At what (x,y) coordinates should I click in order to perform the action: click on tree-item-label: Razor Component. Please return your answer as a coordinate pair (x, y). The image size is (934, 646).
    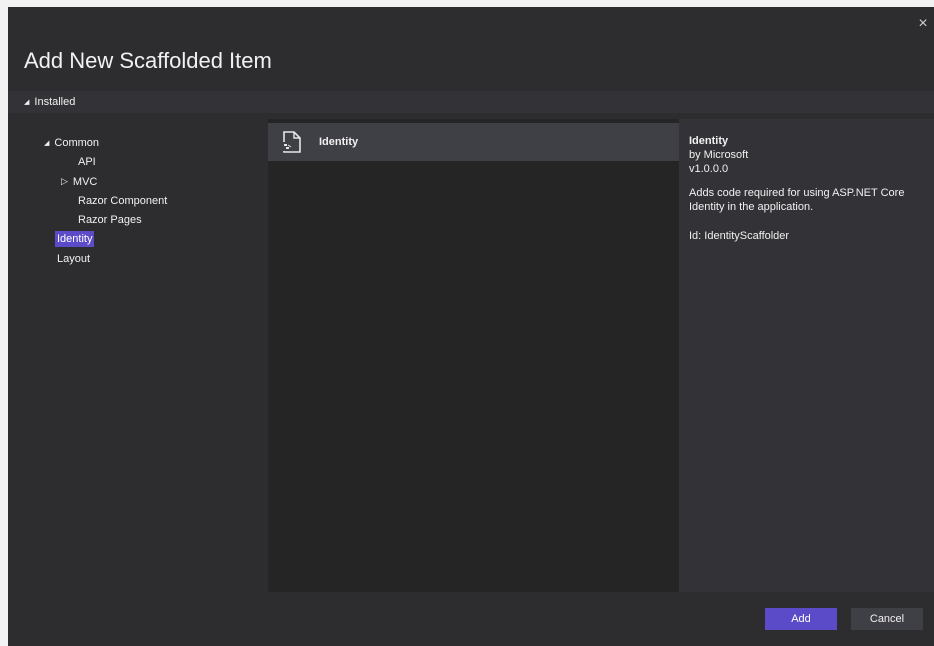
    Looking at the image, I should click on (123, 201).